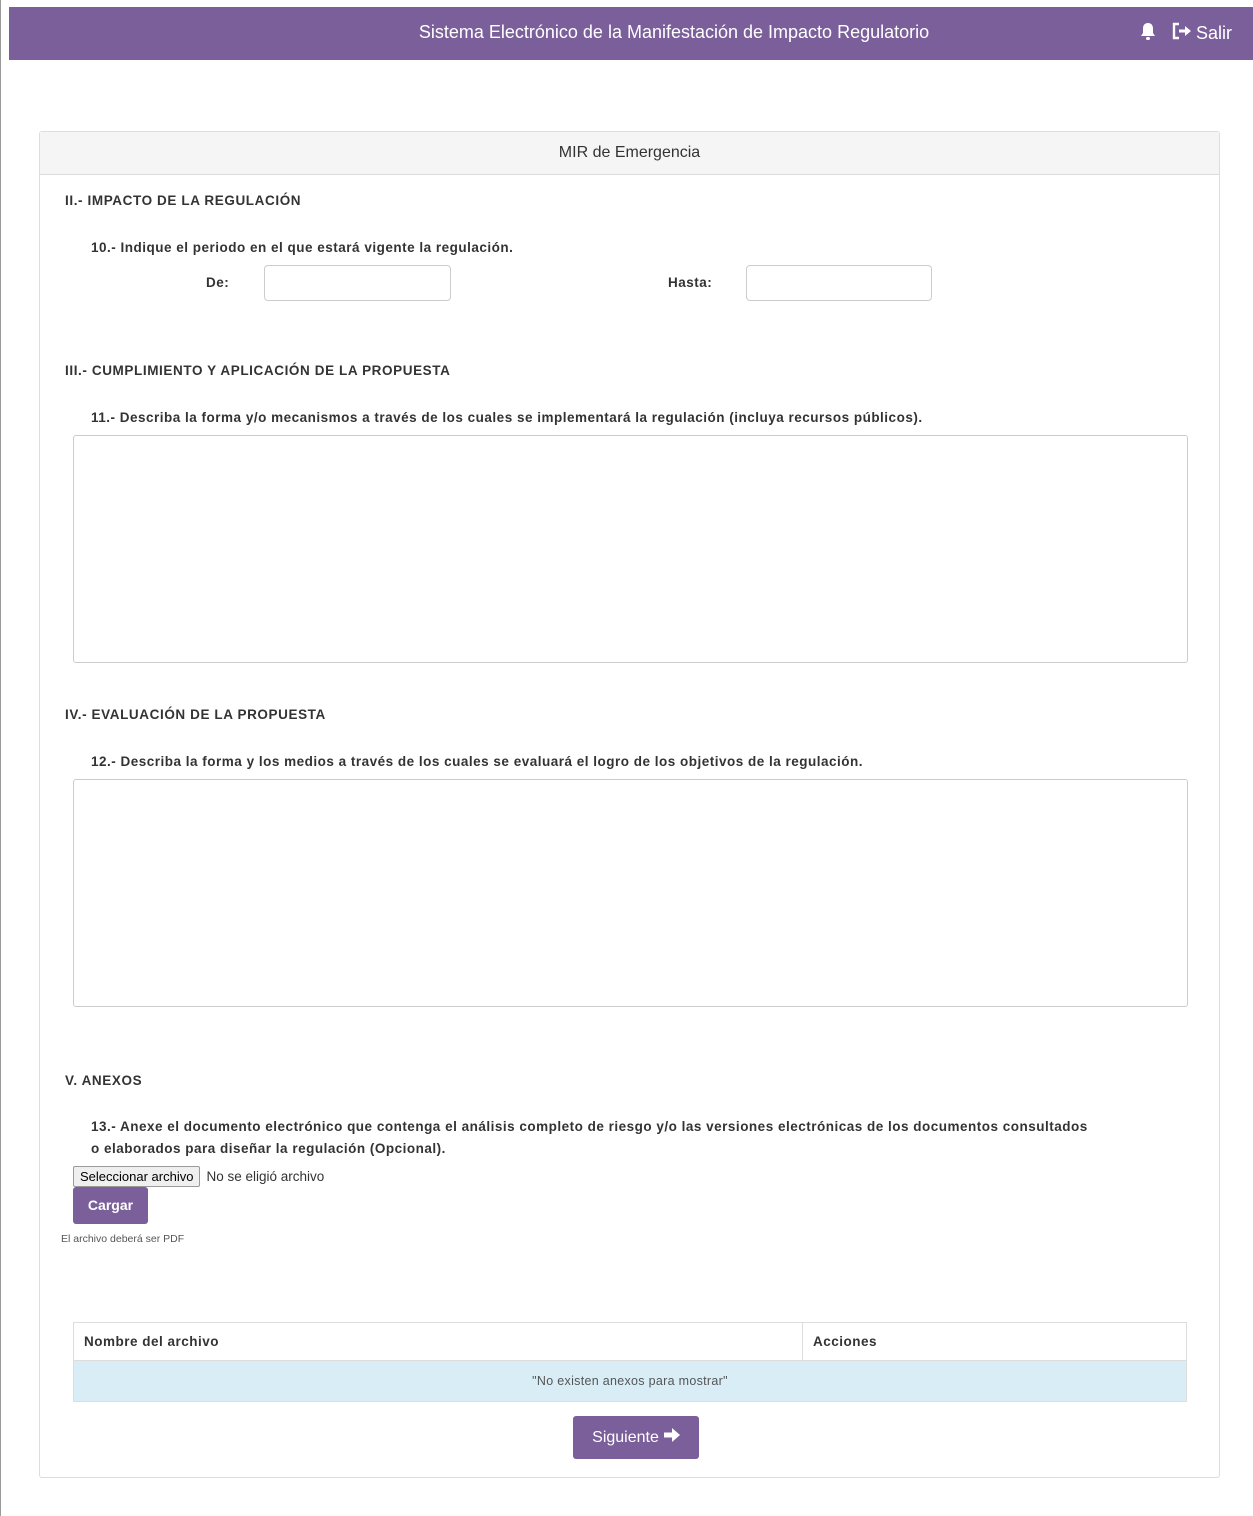 This screenshot has height=1516, width=1253. Describe the element at coordinates (137, 1176) in the screenshot. I see `select-file-button: Seleccionar archivo` at that location.